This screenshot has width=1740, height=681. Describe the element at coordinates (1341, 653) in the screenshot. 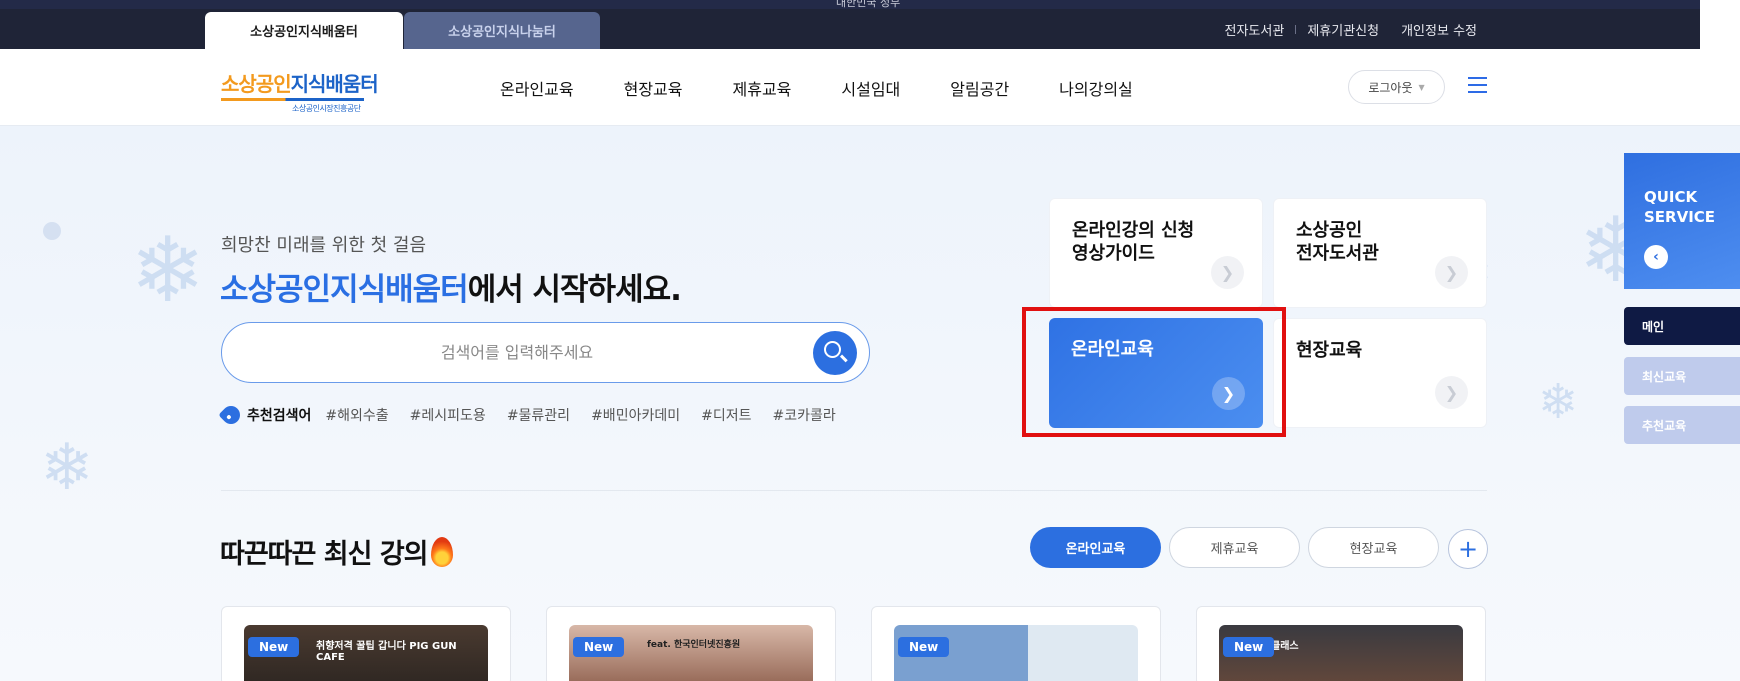

I see `course-thumbnail: New 클래스` at that location.